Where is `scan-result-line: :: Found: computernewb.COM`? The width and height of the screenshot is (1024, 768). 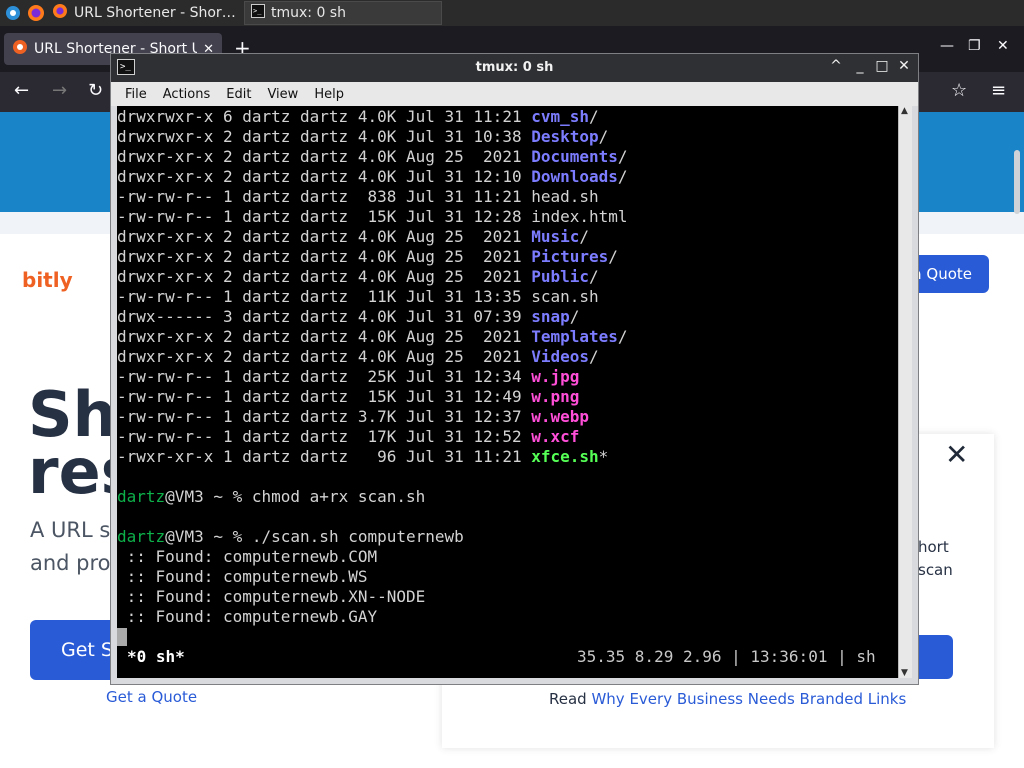
scan-result-line: :: Found: computernewb.COM is located at coordinates (247, 556).